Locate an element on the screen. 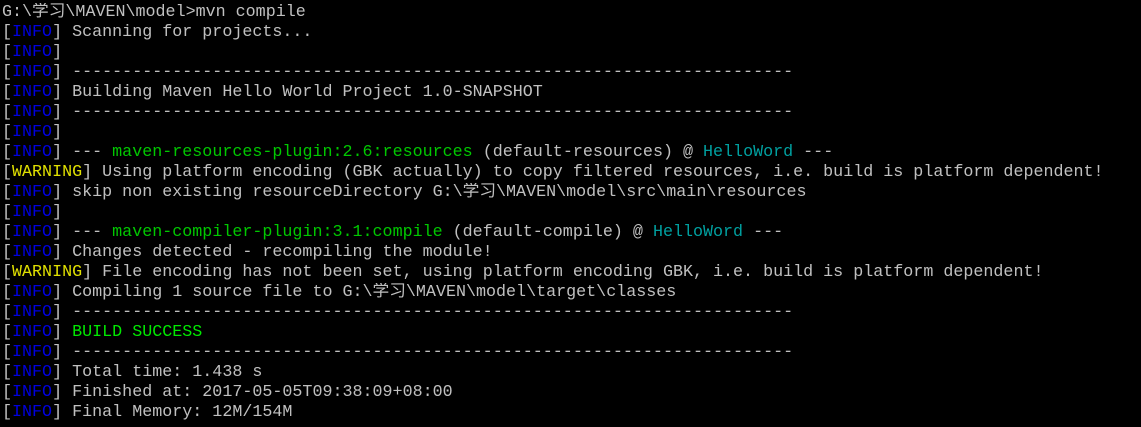 The width and height of the screenshot is (1141, 427). console-line: G:\学习\MAVEN\model>mvn compile is located at coordinates (571, 13).